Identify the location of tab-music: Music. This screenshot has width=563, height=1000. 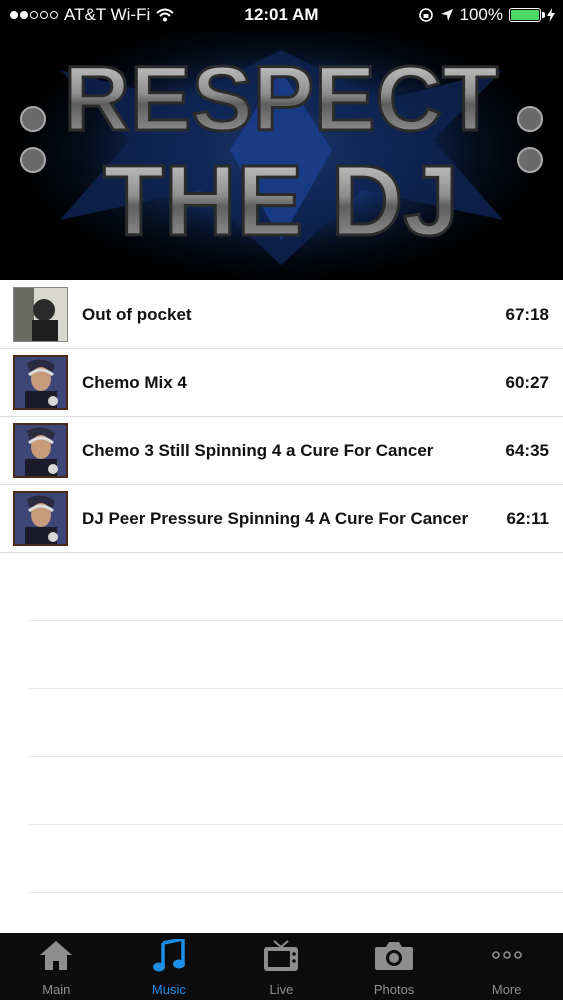
(169, 966).